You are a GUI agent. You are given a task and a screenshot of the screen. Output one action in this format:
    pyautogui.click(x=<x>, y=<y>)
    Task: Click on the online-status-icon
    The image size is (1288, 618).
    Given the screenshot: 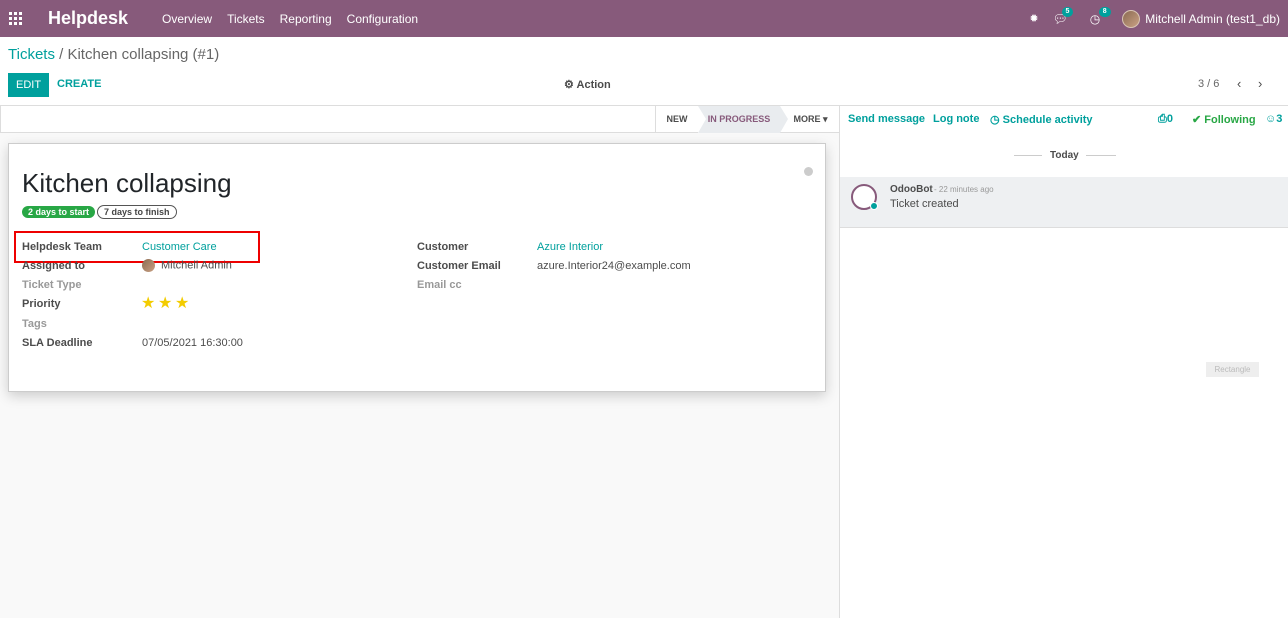 What is the action you would take?
    pyautogui.click(x=874, y=206)
    